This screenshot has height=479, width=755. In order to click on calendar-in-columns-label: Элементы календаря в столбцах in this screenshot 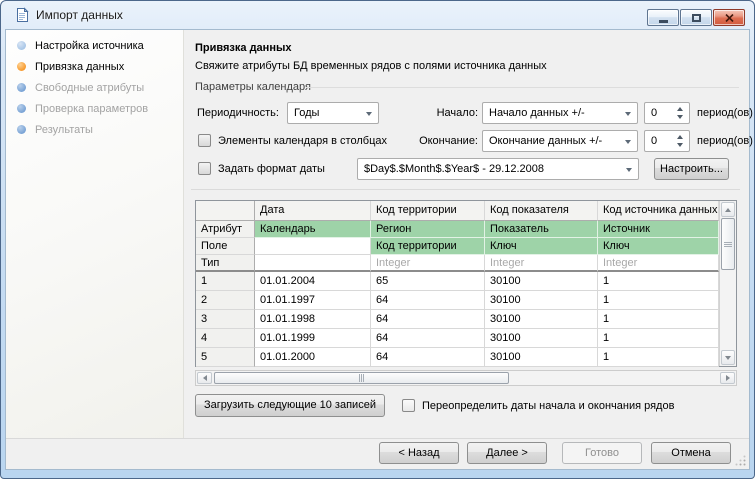, I will do `click(302, 141)`.